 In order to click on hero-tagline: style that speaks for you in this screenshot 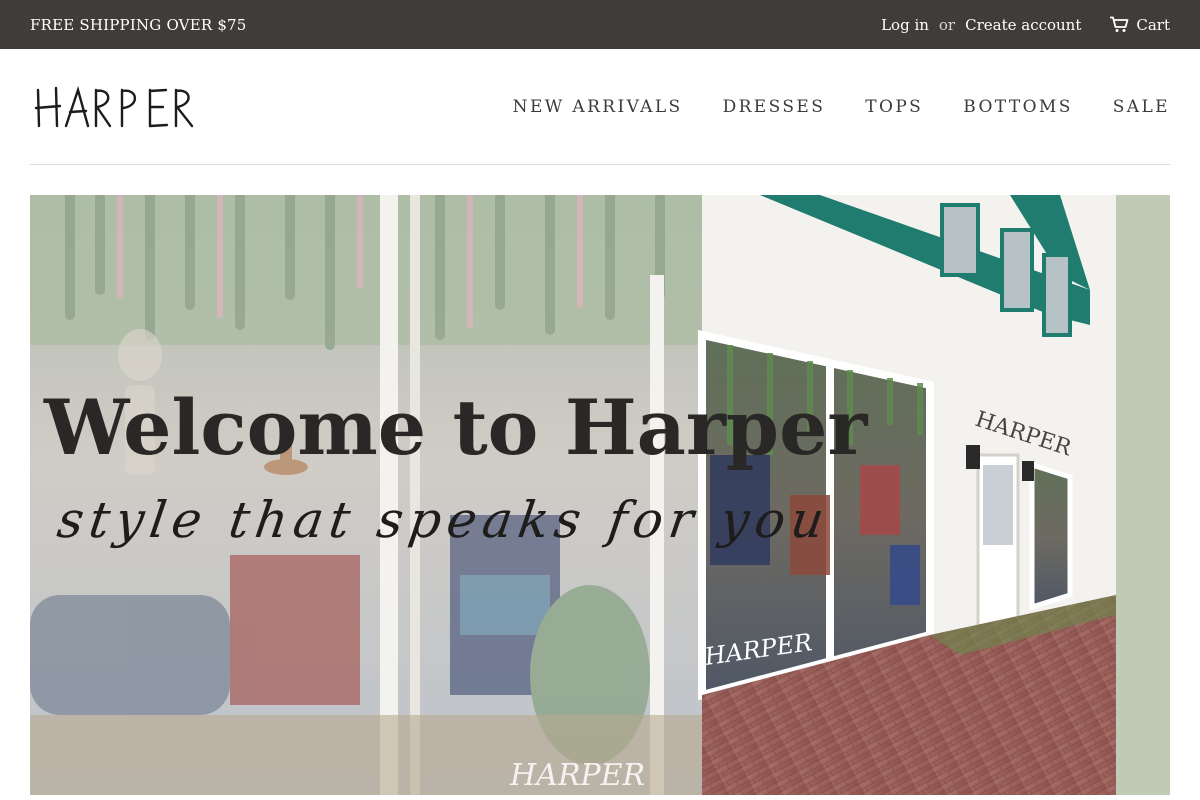, I will do `click(443, 520)`.